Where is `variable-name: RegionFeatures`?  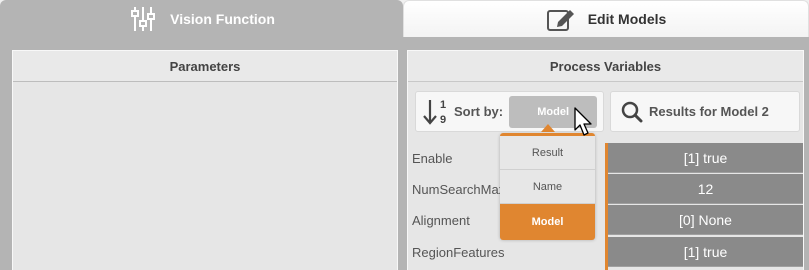
variable-name: RegionFeatures is located at coordinates (458, 252).